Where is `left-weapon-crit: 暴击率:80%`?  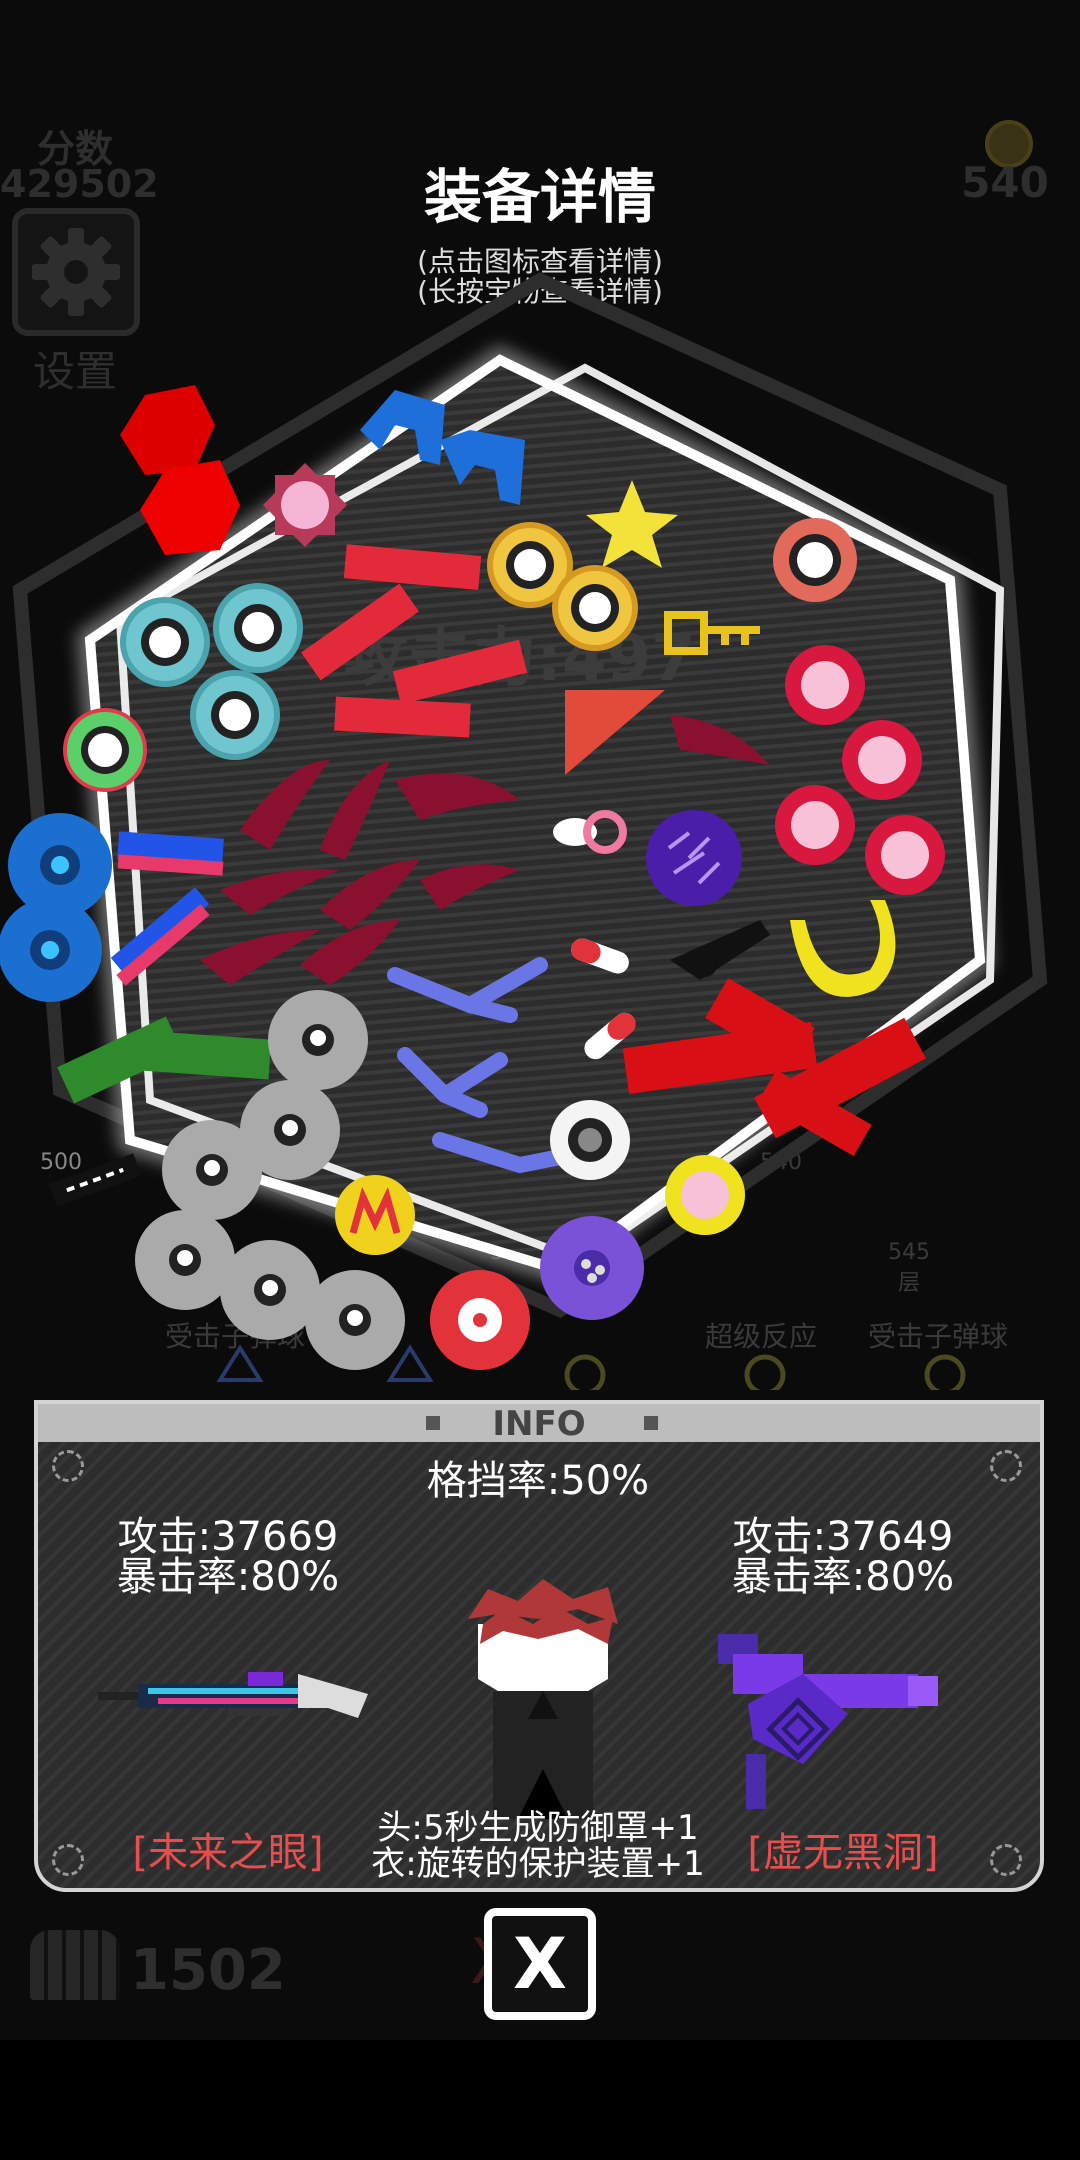
left-weapon-crit: 暴击率:80% is located at coordinates (228, 1577).